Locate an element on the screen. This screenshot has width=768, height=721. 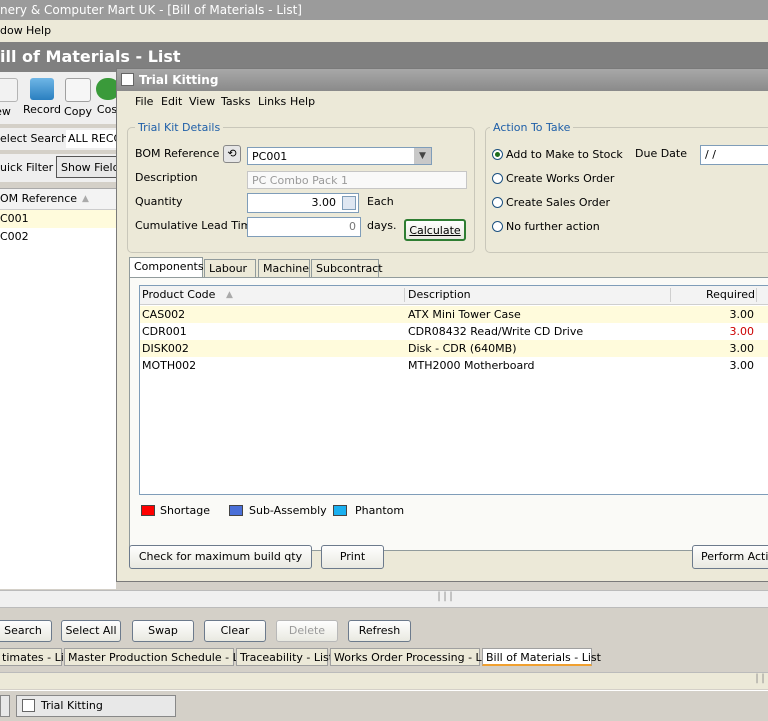
menu-links: Links is located at coordinates (272, 102).